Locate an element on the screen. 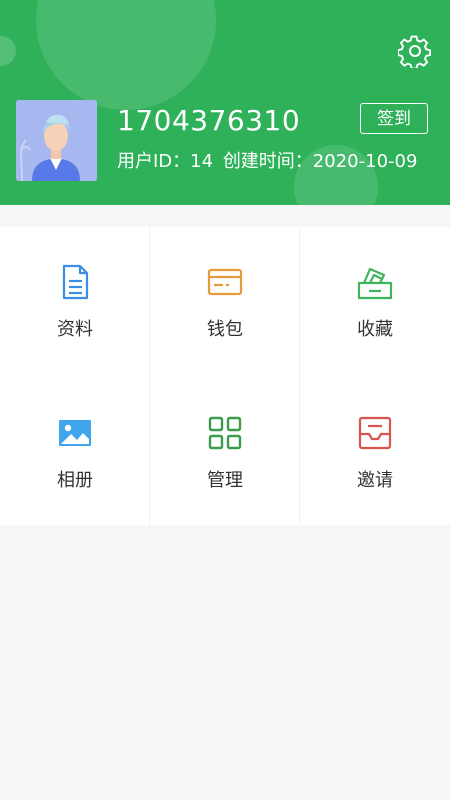 This screenshot has height=800, width=450. created-date: 创建时间：2020-10-09 is located at coordinates (320, 161).